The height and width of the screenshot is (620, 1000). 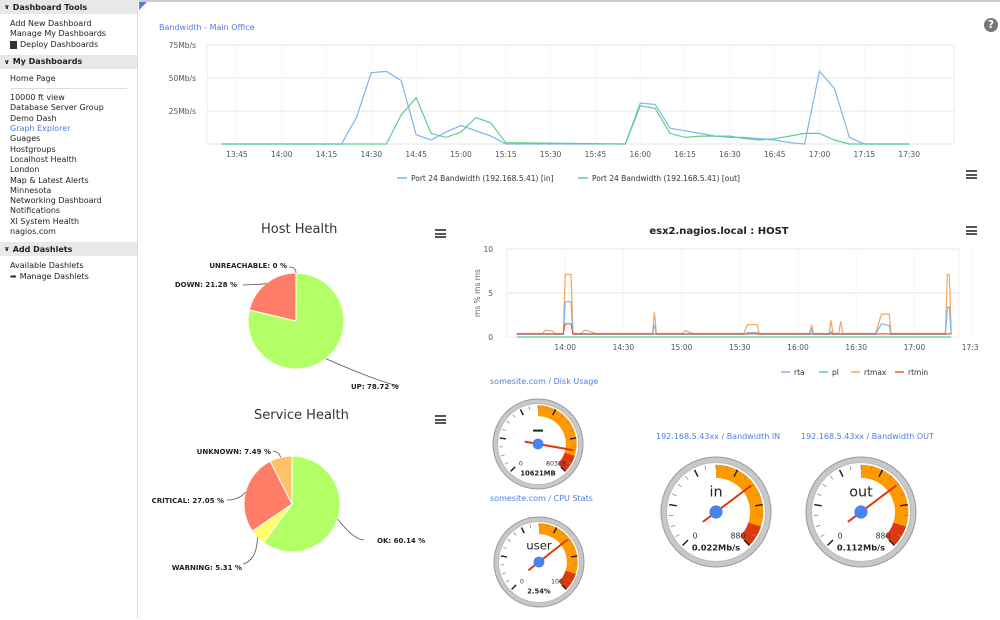 I want to click on x-tick-label: 14:30, so click(x=372, y=154).